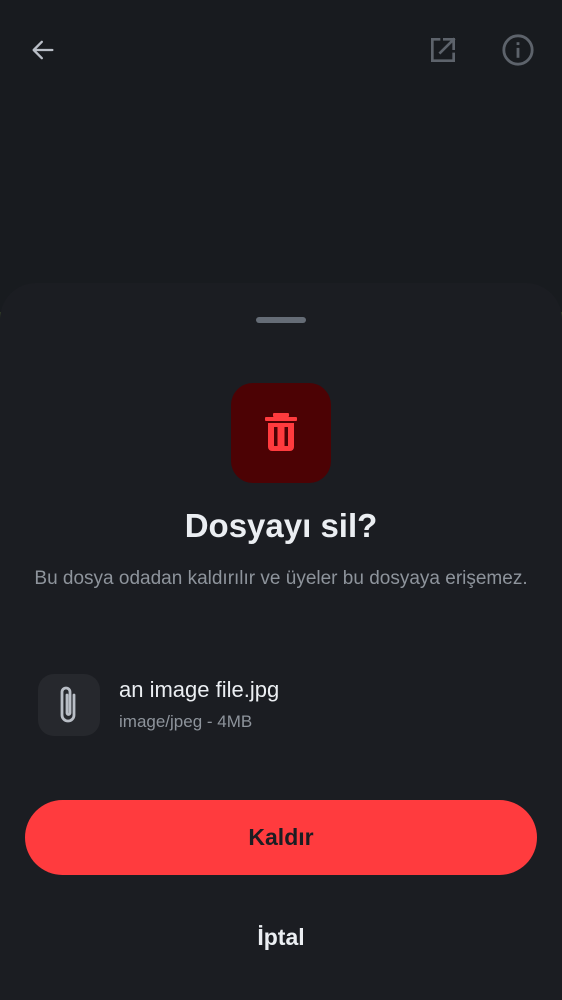  I want to click on cancel-button-label: İptal, so click(281, 937).